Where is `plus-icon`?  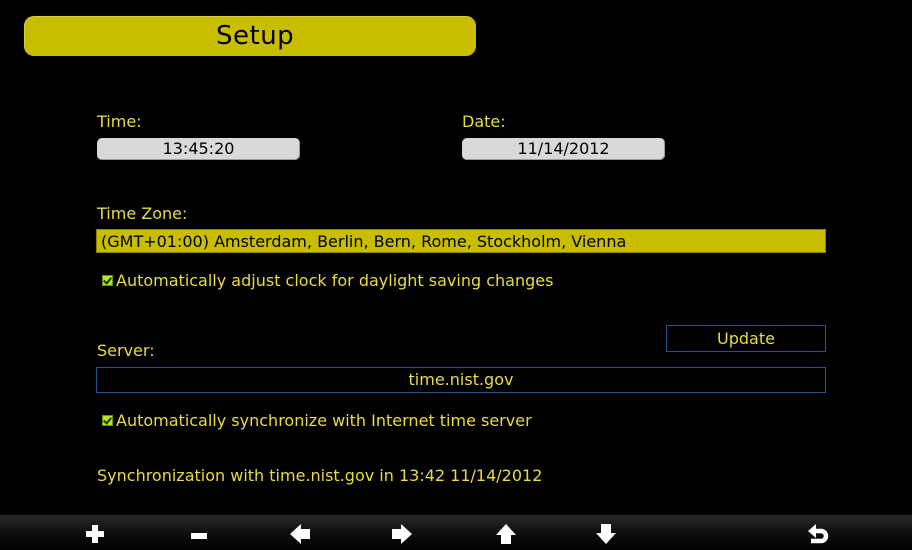
plus-icon is located at coordinates (95, 534).